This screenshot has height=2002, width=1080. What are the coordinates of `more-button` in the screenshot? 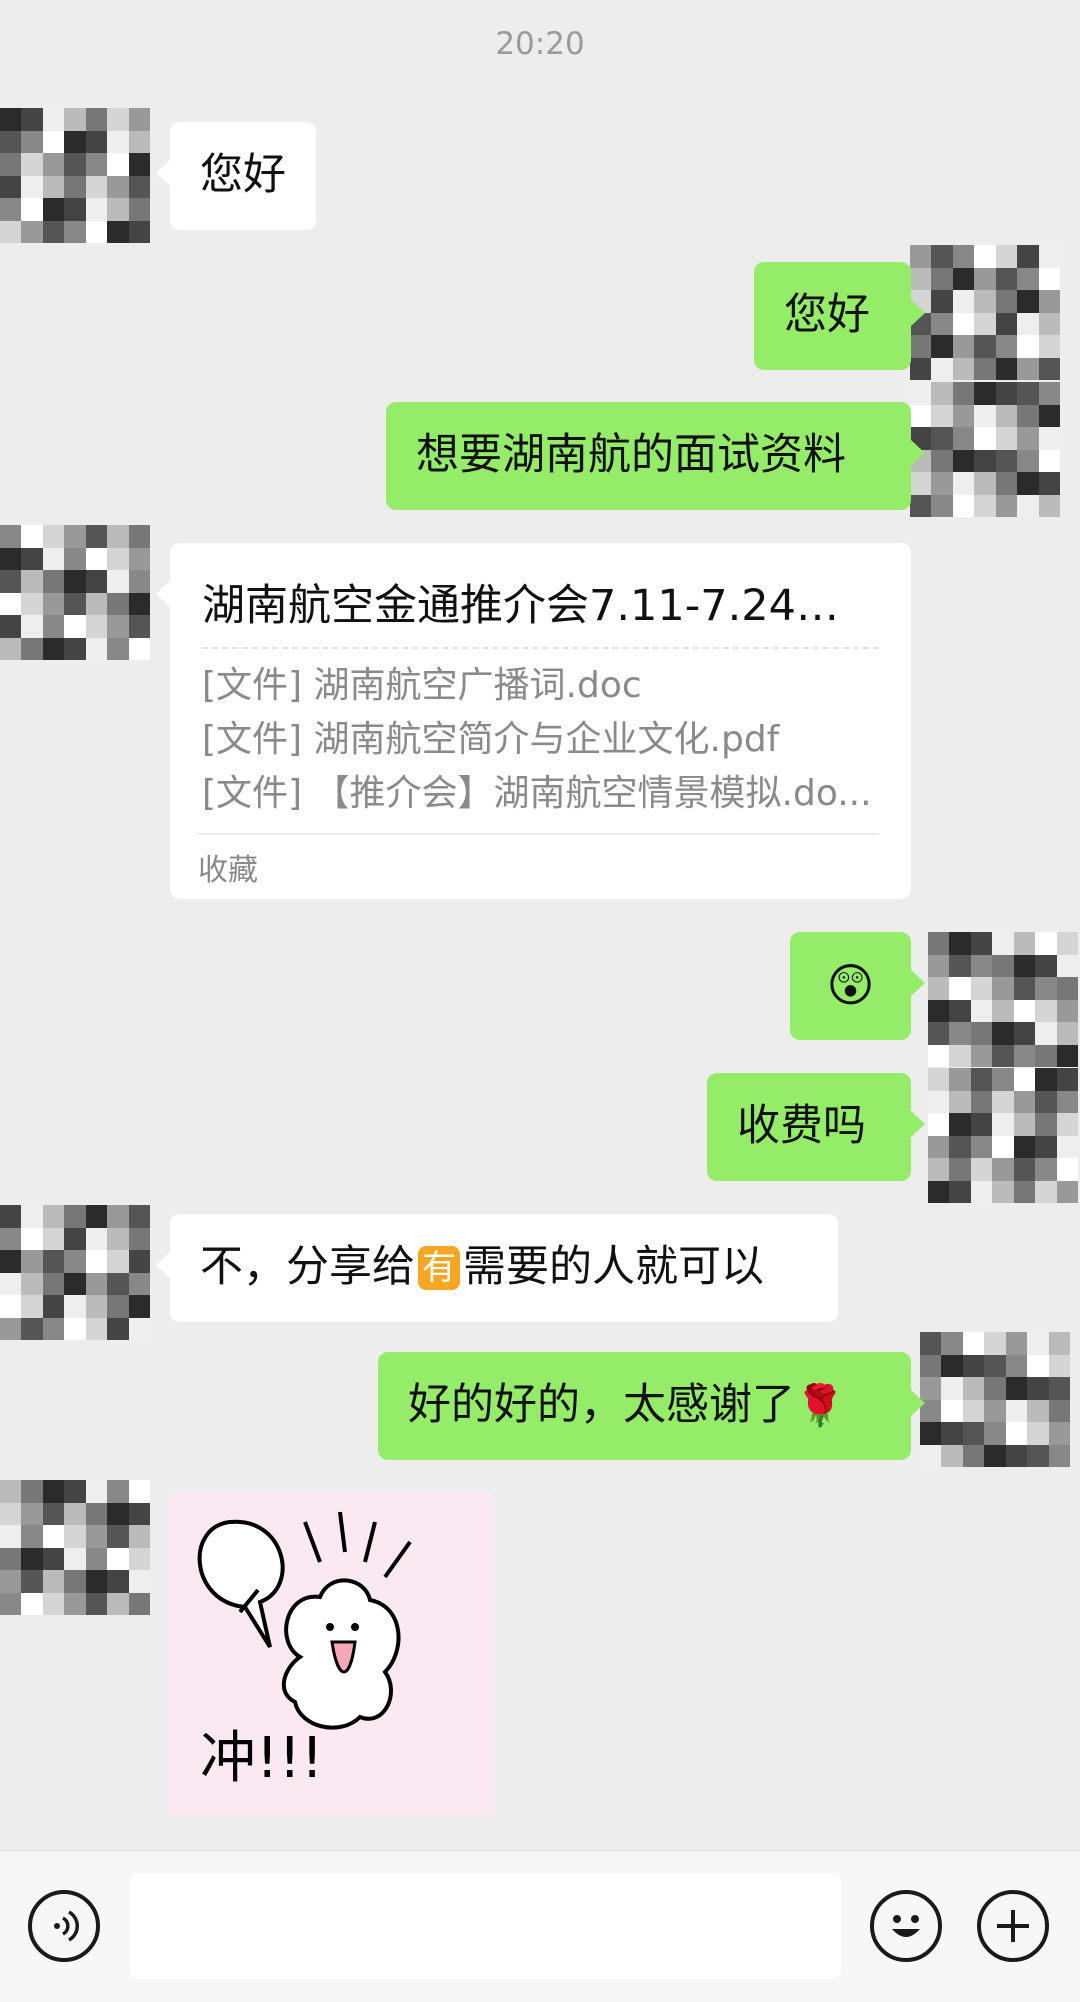 It's located at (1013, 1926).